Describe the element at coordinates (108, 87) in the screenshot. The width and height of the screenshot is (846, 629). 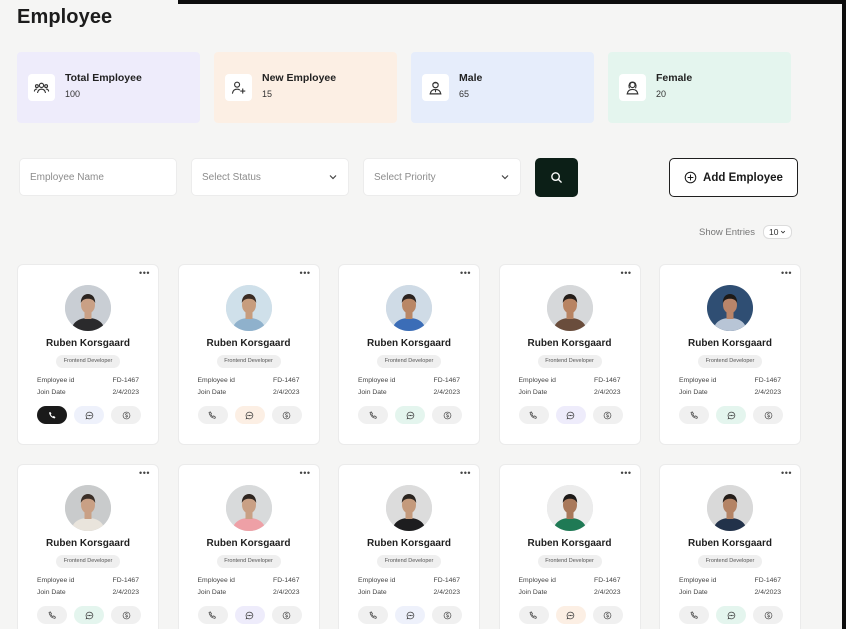
I see `stat-card-total: Total Employee 100` at that location.